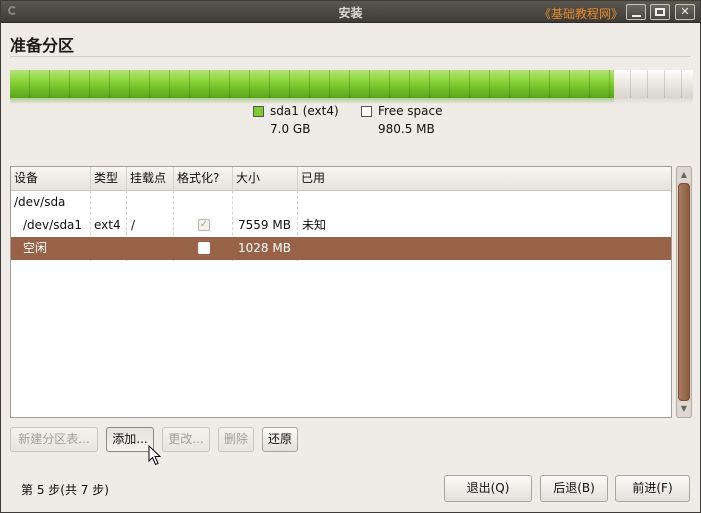 Image resolution: width=701 pixels, height=513 pixels. I want to click on legend-swatch-free, so click(366, 111).